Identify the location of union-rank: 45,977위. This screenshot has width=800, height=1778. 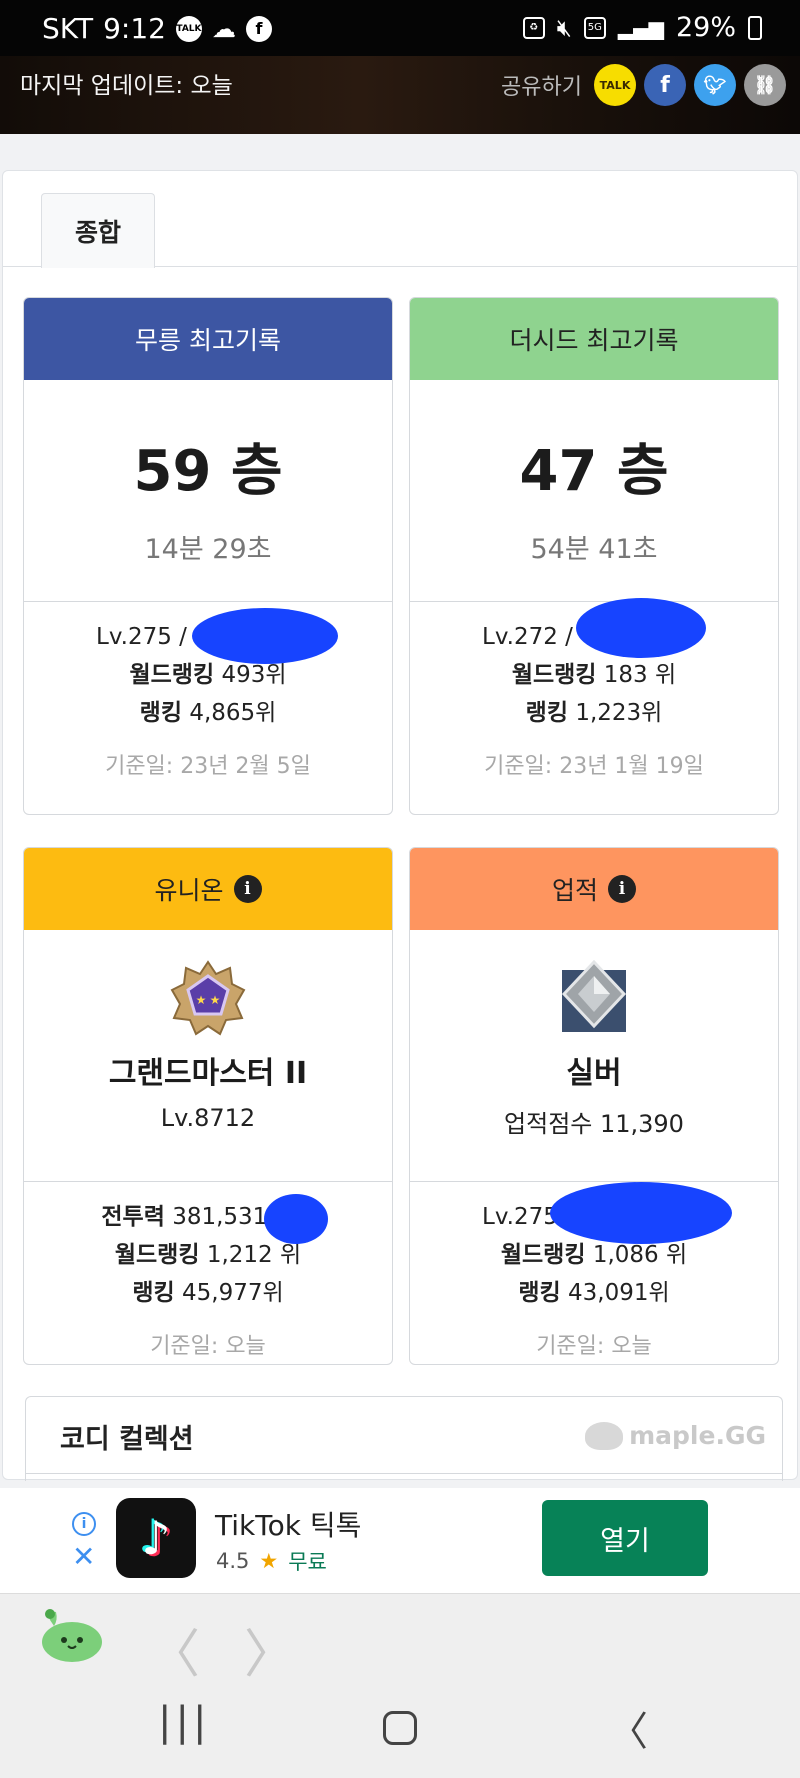
(233, 1293).